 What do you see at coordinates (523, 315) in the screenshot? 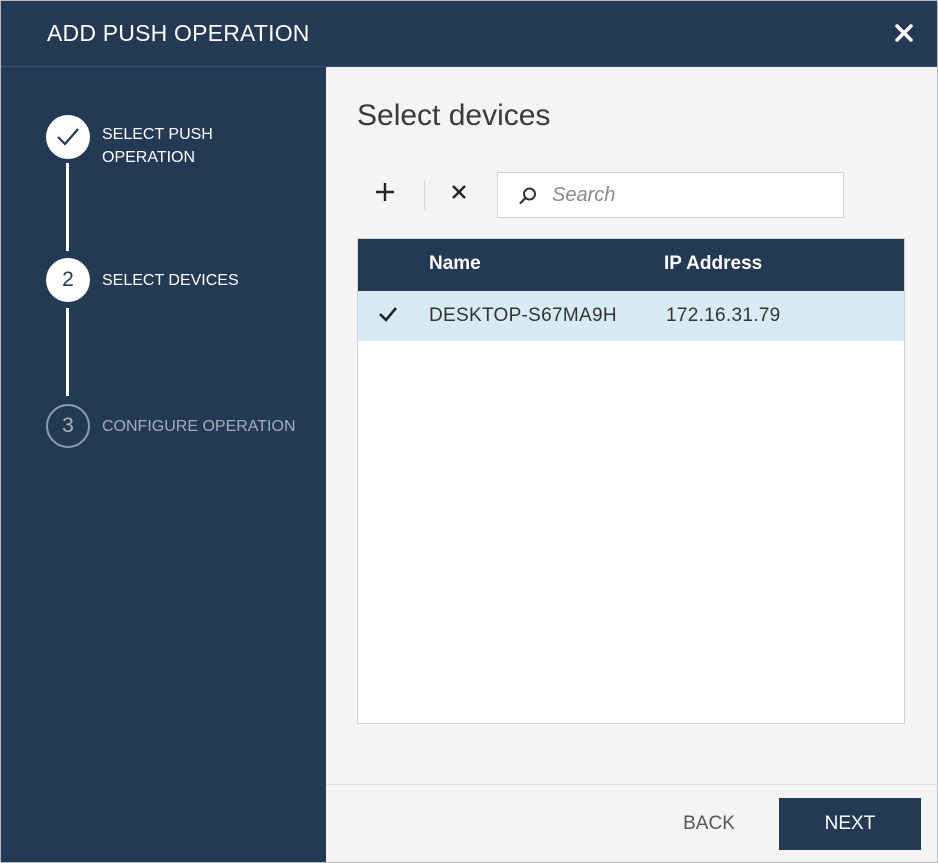
I see `device-name-cell: DESKTOP-S67MA9H` at bounding box center [523, 315].